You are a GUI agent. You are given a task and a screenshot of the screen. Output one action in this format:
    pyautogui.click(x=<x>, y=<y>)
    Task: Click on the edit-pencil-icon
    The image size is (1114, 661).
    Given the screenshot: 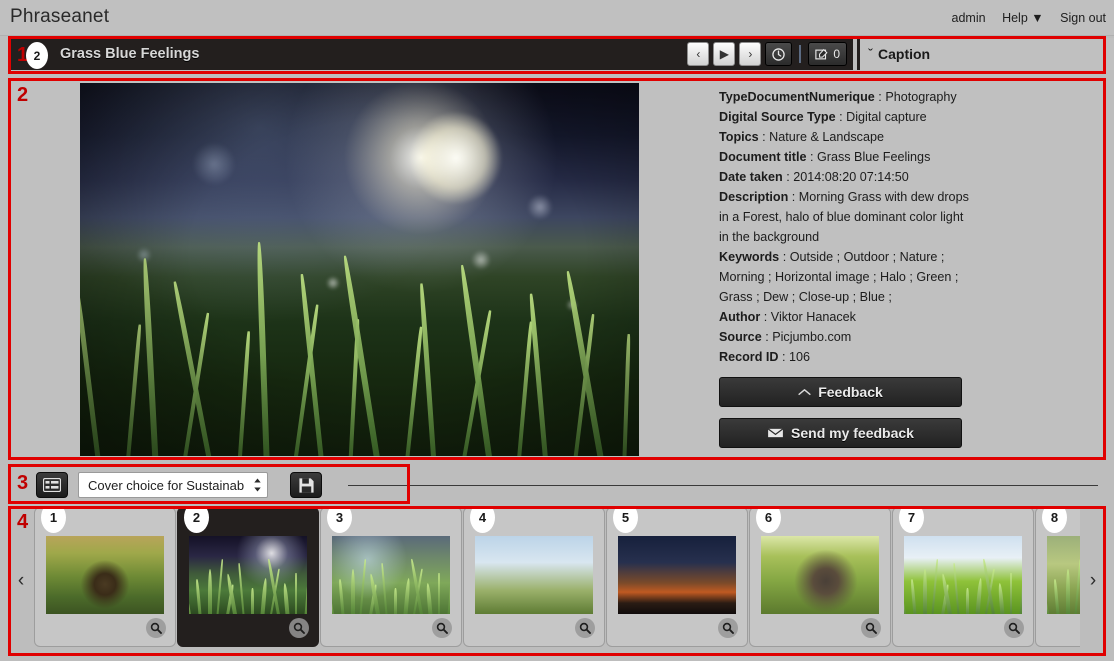 What is the action you would take?
    pyautogui.click(x=821, y=53)
    